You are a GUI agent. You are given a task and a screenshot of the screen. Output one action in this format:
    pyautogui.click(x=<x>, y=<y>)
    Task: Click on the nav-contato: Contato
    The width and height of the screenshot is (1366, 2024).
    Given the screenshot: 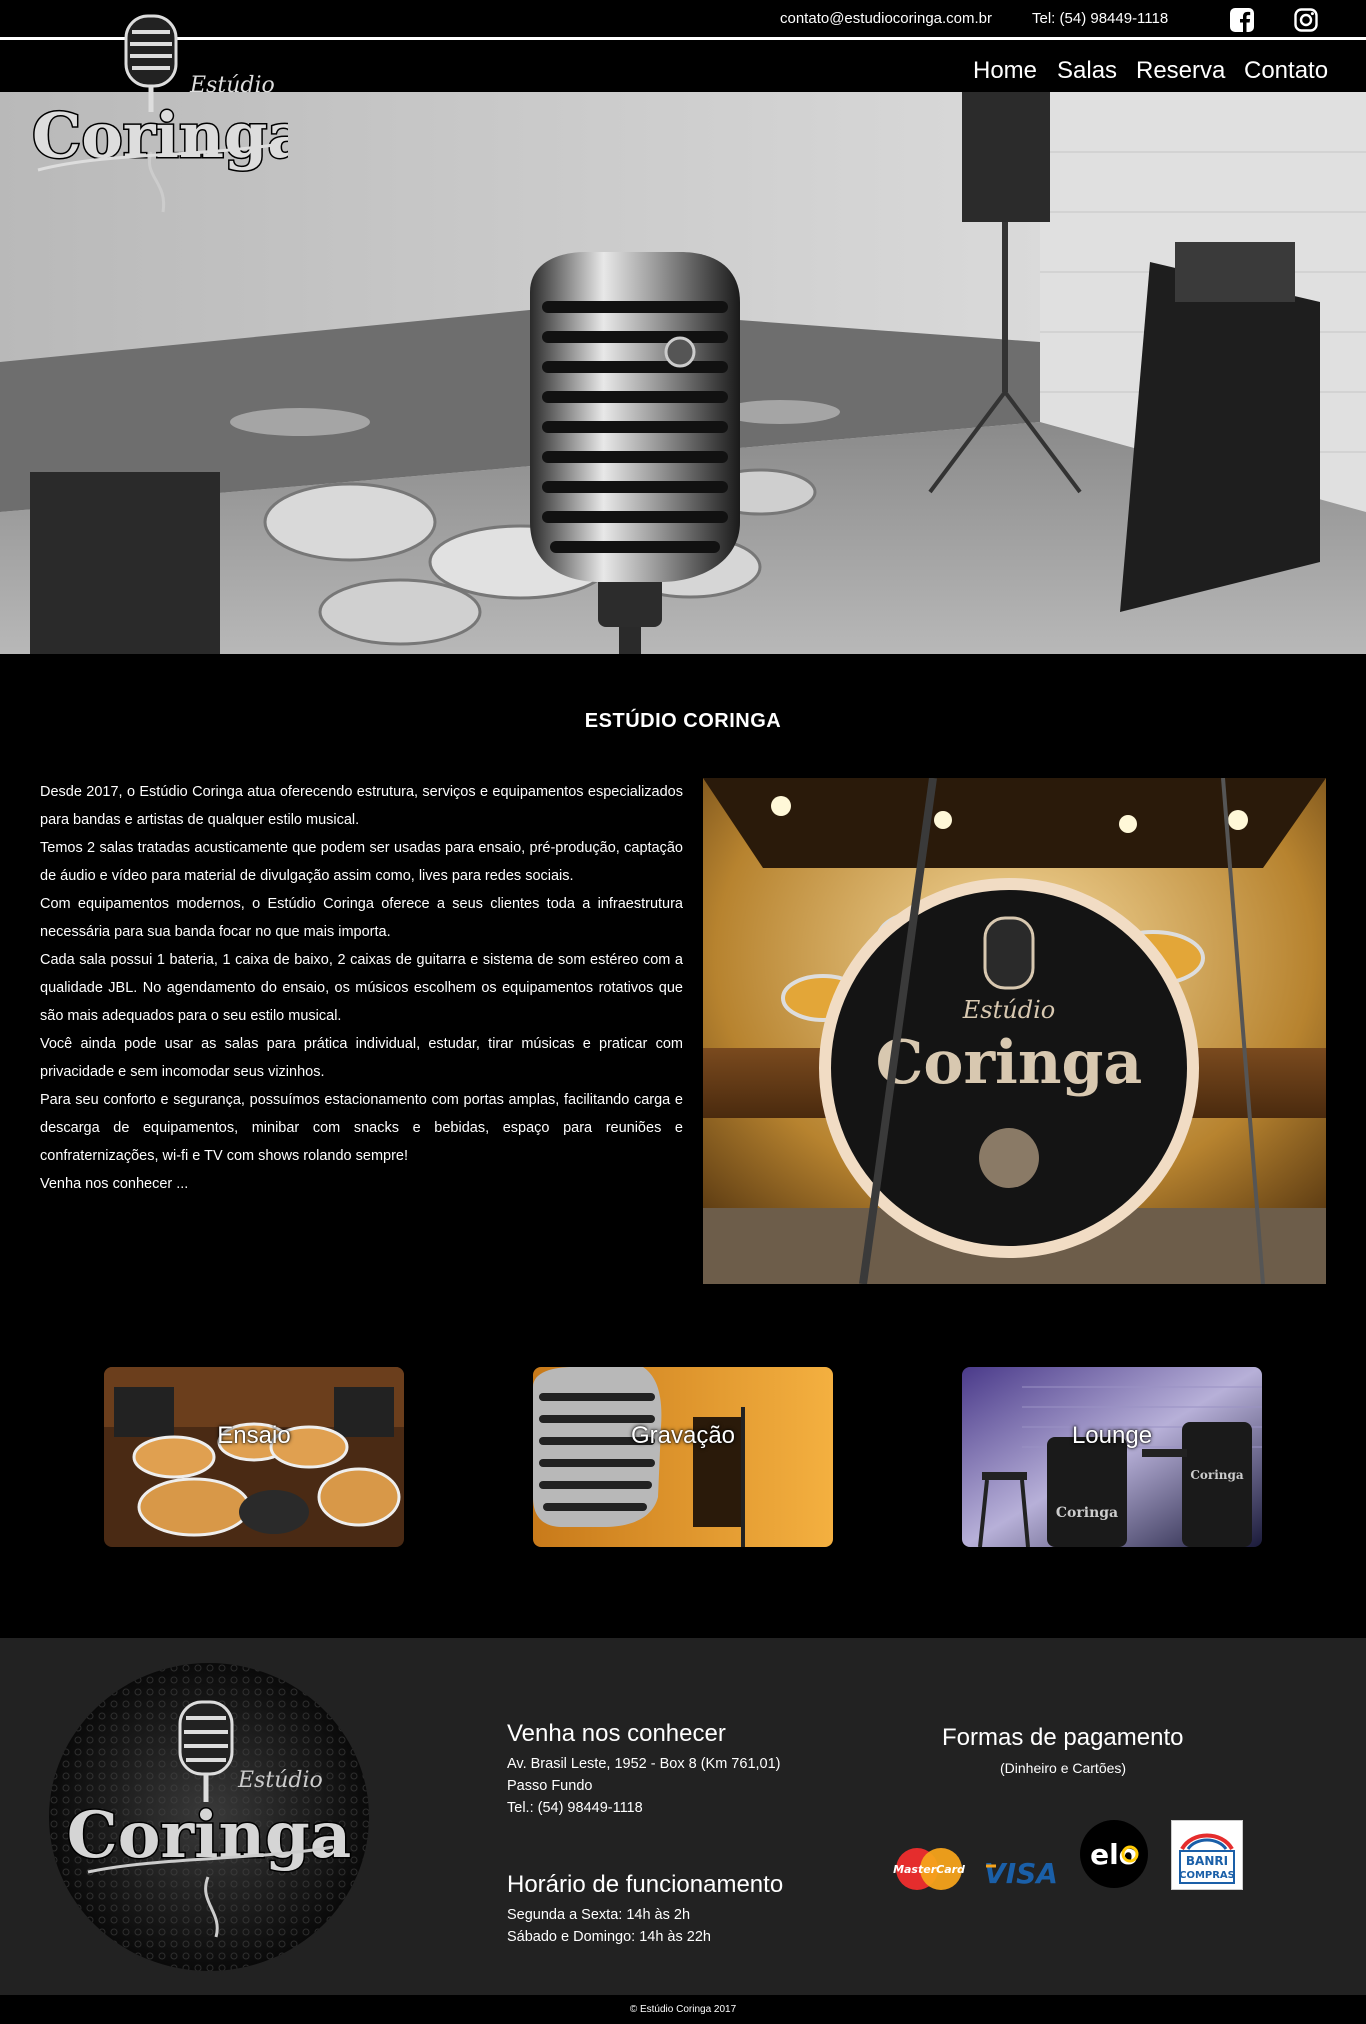 What is the action you would take?
    pyautogui.click(x=1286, y=71)
    